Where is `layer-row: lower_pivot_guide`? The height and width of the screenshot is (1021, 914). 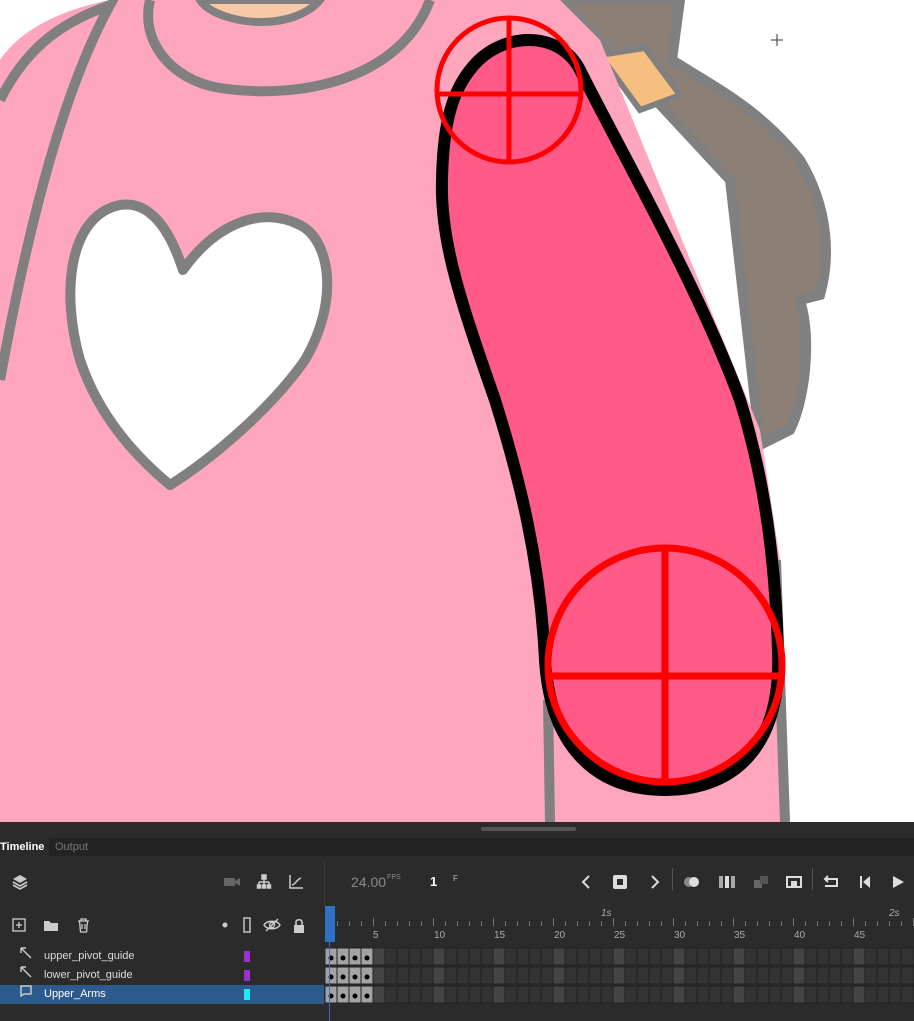
layer-row: lower_pivot_guide is located at coordinates (162, 975).